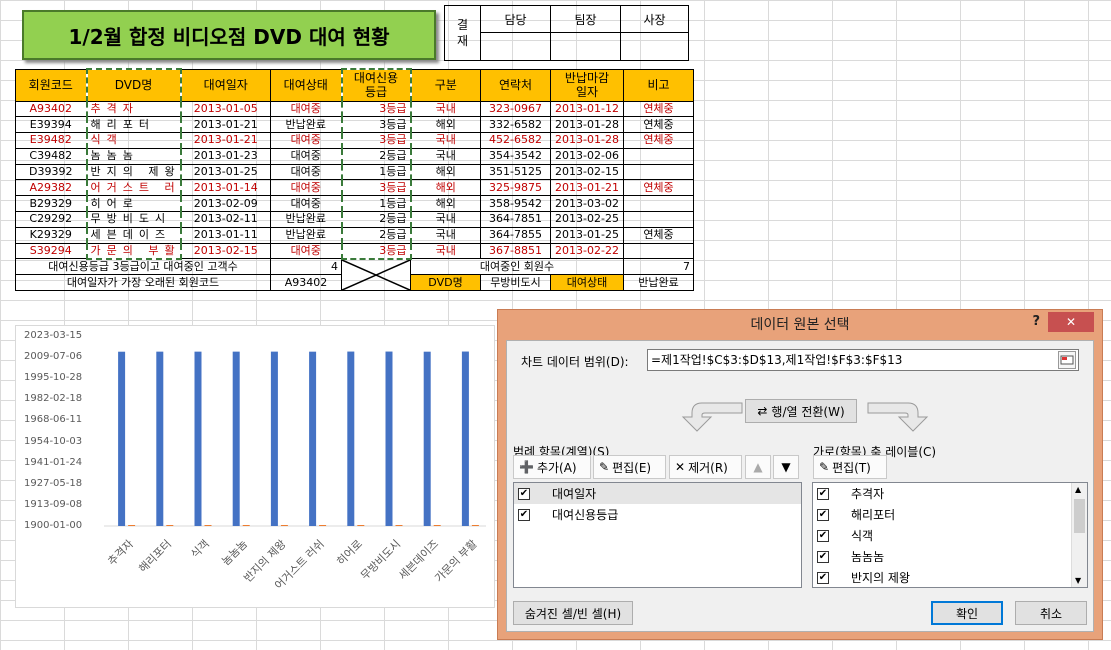 This screenshot has width=1111, height=650. I want to click on cell-due: 2013-02-22, so click(587, 251).